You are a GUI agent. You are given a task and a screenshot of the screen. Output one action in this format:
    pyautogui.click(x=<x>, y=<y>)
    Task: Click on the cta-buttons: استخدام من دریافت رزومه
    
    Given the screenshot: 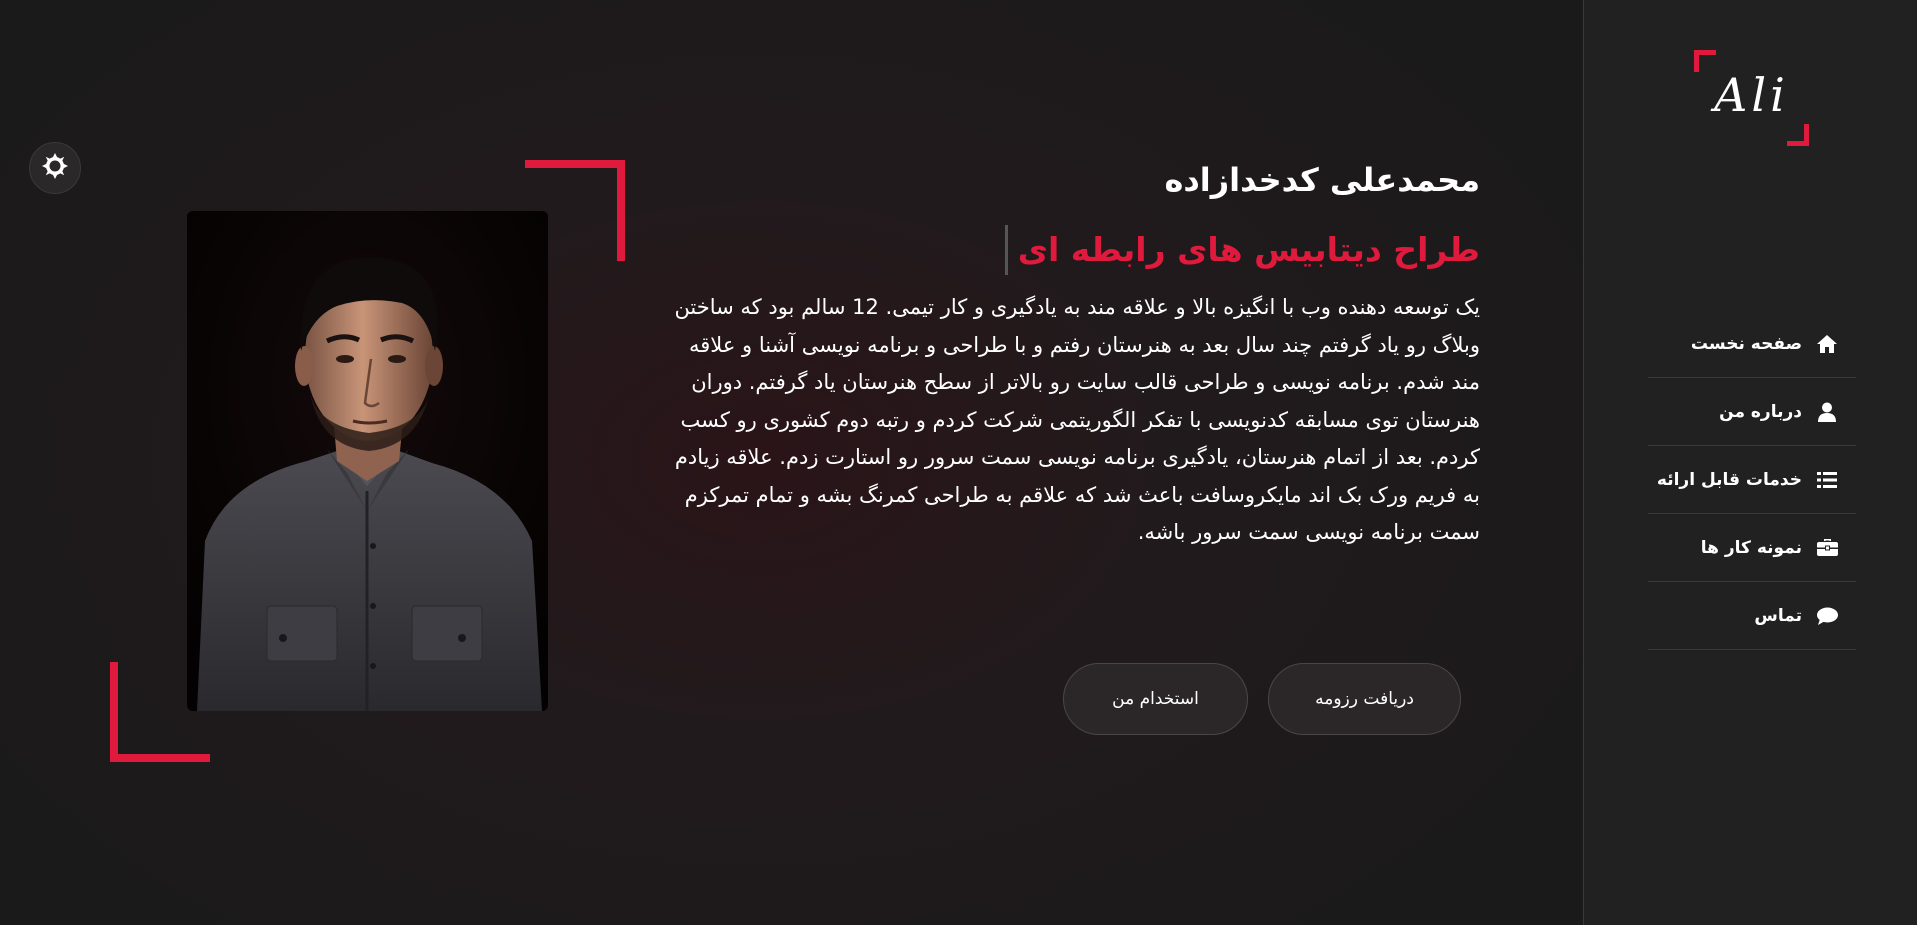 What is the action you would take?
    pyautogui.click(x=1262, y=699)
    